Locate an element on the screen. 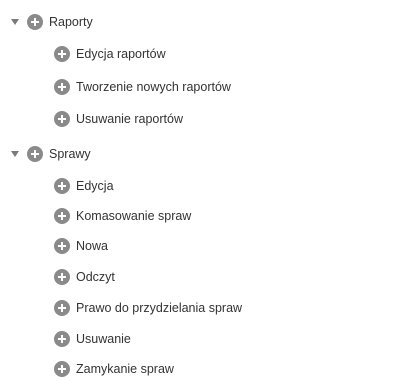  tree-leaf-label: Odczyt is located at coordinates (95, 277).